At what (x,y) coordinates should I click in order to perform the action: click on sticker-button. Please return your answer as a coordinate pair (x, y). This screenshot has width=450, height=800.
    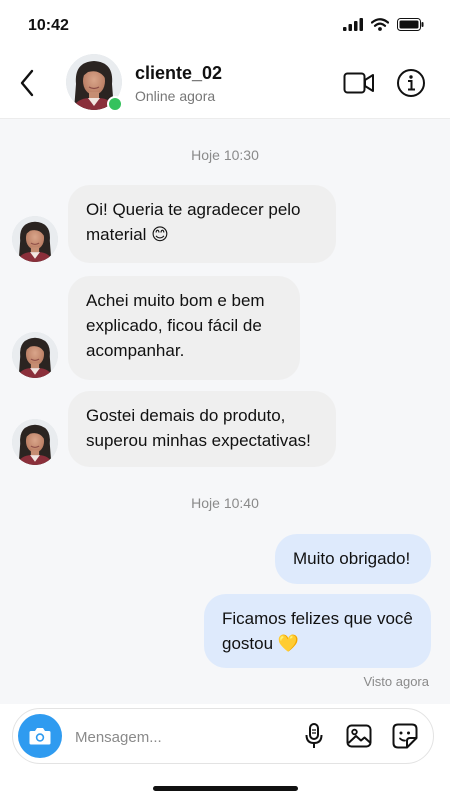
    Looking at the image, I should click on (405, 736).